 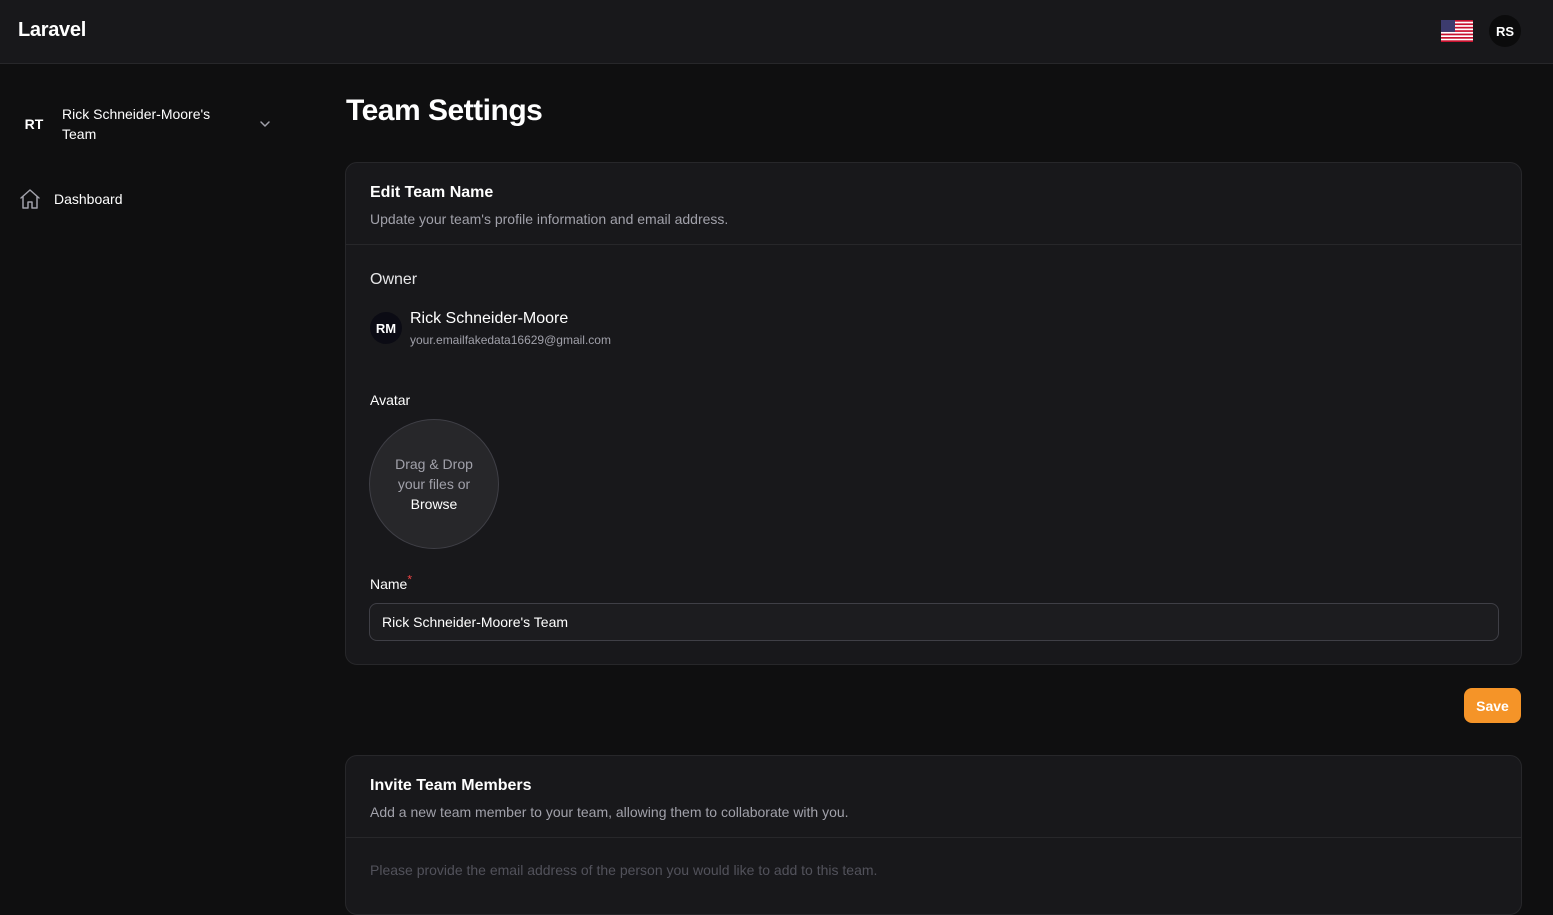 I want to click on owner-name: Rick Schneider-Moore, so click(x=489, y=318).